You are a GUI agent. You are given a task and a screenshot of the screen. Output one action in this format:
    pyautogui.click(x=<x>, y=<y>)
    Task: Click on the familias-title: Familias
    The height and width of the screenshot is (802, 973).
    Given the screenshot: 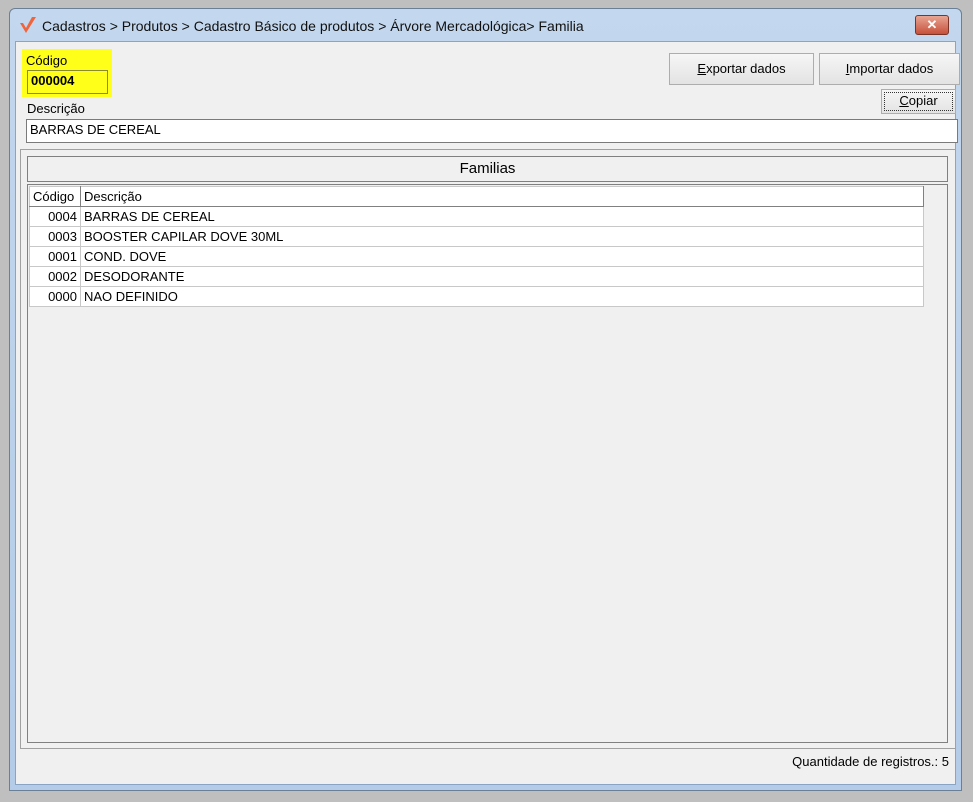 What is the action you would take?
    pyautogui.click(x=487, y=169)
    